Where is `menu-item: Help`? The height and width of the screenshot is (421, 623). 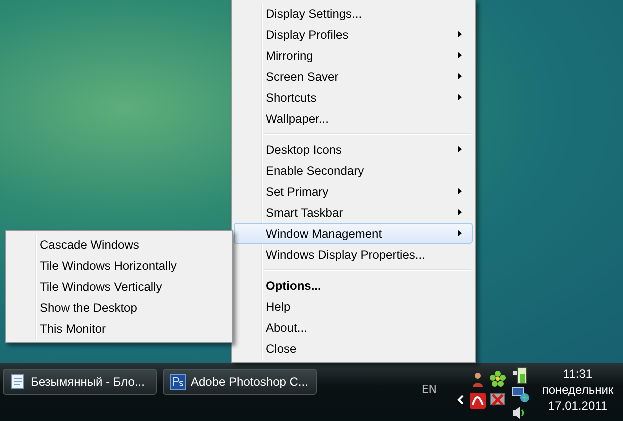
menu-item: Help is located at coordinates (353, 306).